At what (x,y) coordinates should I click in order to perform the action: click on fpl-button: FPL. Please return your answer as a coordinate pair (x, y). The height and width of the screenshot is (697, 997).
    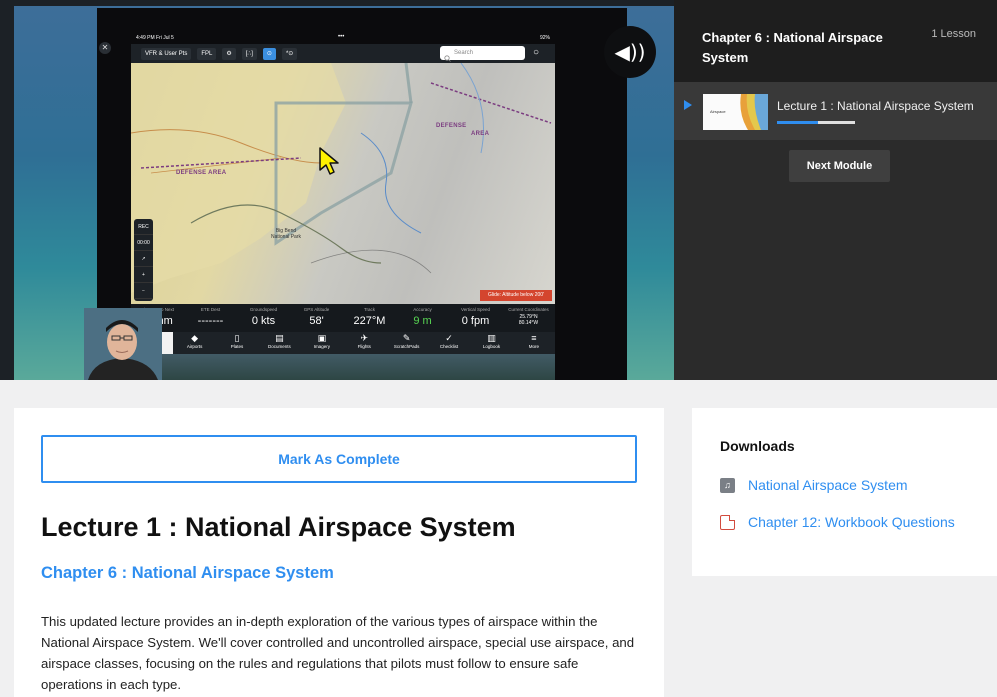
    Looking at the image, I should click on (207, 53).